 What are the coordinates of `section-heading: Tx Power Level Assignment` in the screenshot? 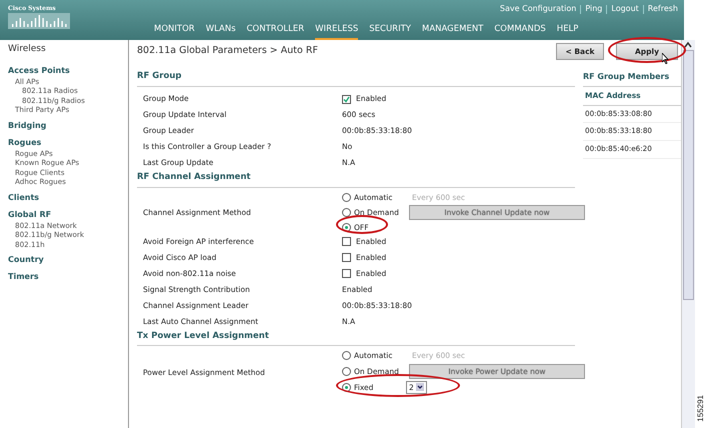 It's located at (356, 338).